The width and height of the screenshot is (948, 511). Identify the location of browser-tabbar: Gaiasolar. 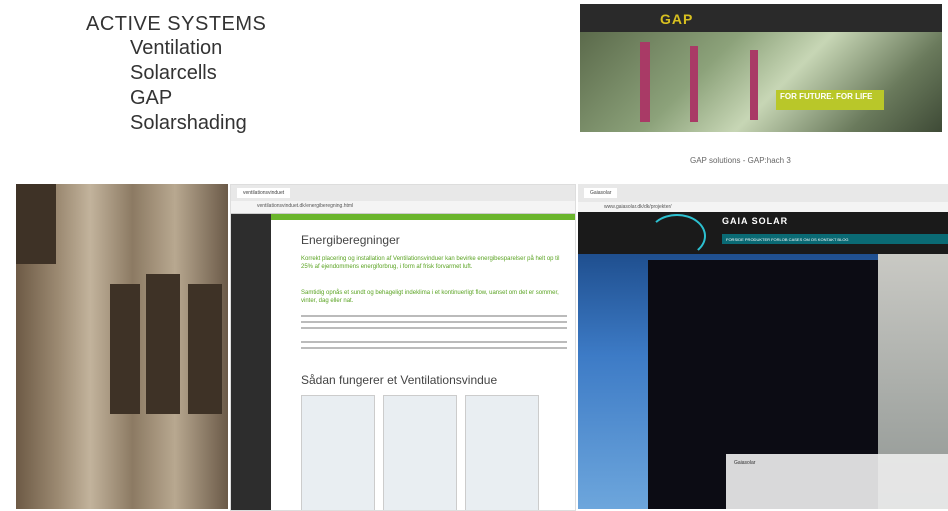
(763, 193).